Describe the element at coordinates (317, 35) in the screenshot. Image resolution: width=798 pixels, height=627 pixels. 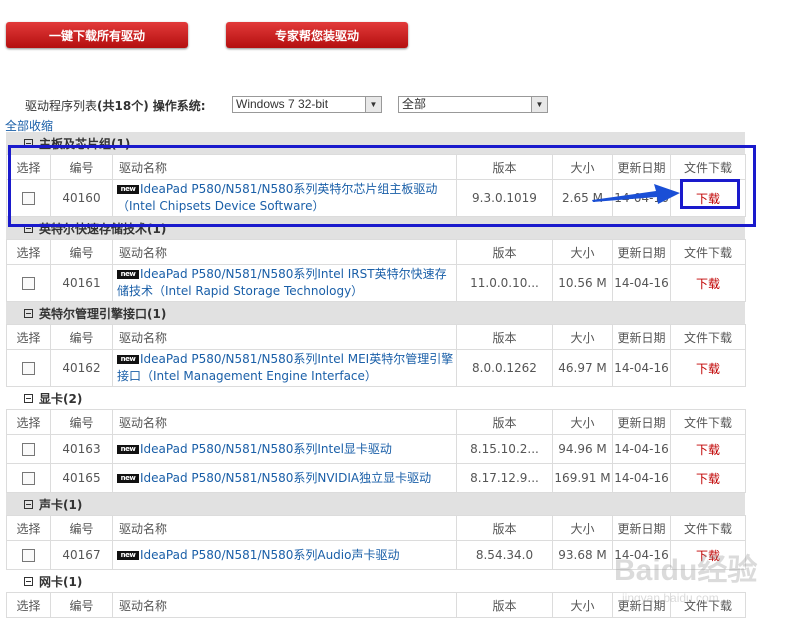
I see `expert-install-button: 专家帮您装驱动` at that location.